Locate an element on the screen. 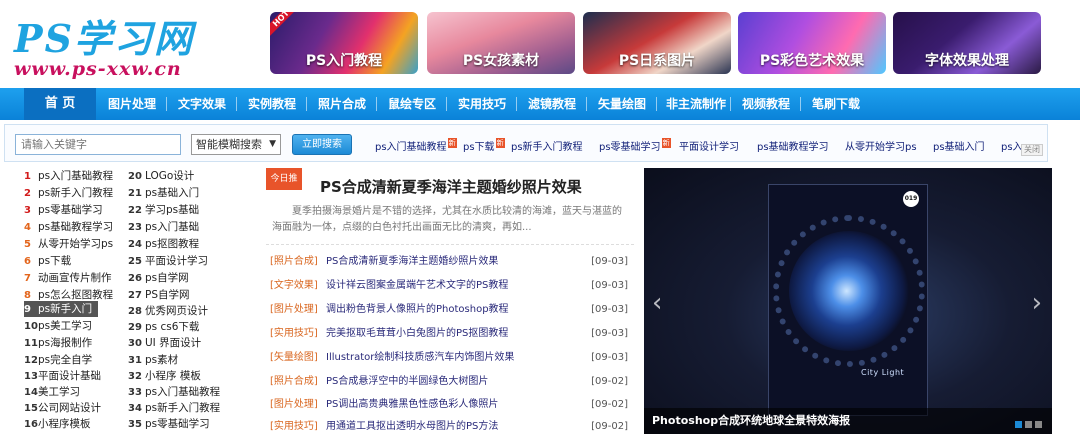 The width and height of the screenshot is (1080, 434). article-title: 用通道工具抠出透明水母图片的PS方法 is located at coordinates (412, 426).